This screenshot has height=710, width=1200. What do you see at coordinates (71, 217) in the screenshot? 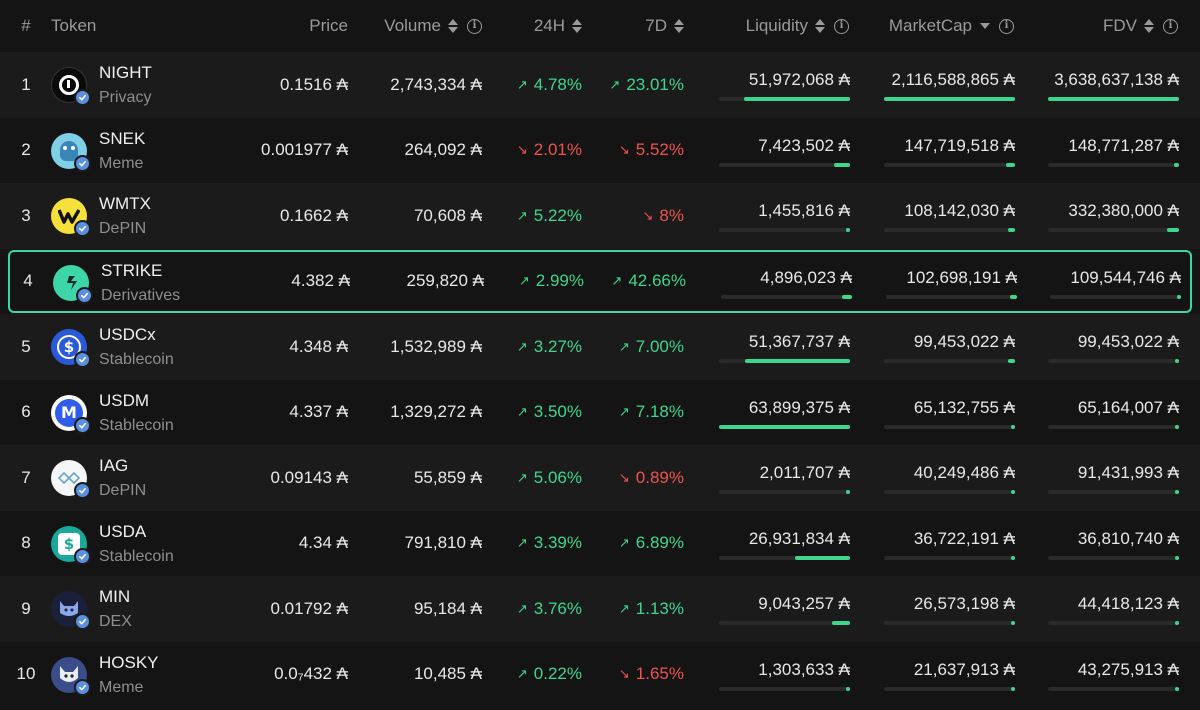
I see `wmtx-logo-icon` at bounding box center [71, 217].